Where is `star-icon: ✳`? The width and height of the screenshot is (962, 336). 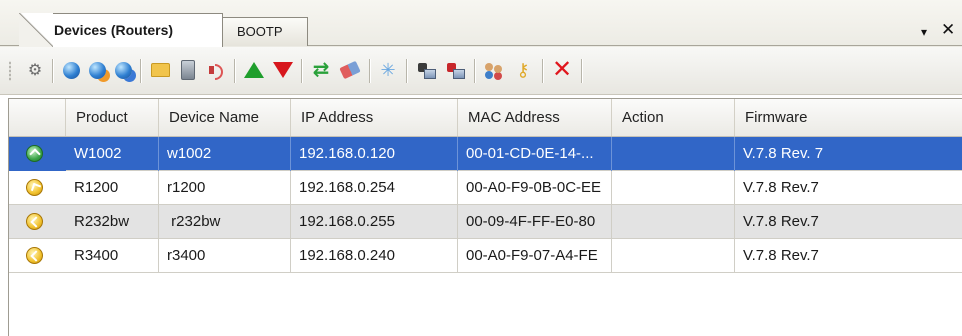 star-icon: ✳ is located at coordinates (388, 70).